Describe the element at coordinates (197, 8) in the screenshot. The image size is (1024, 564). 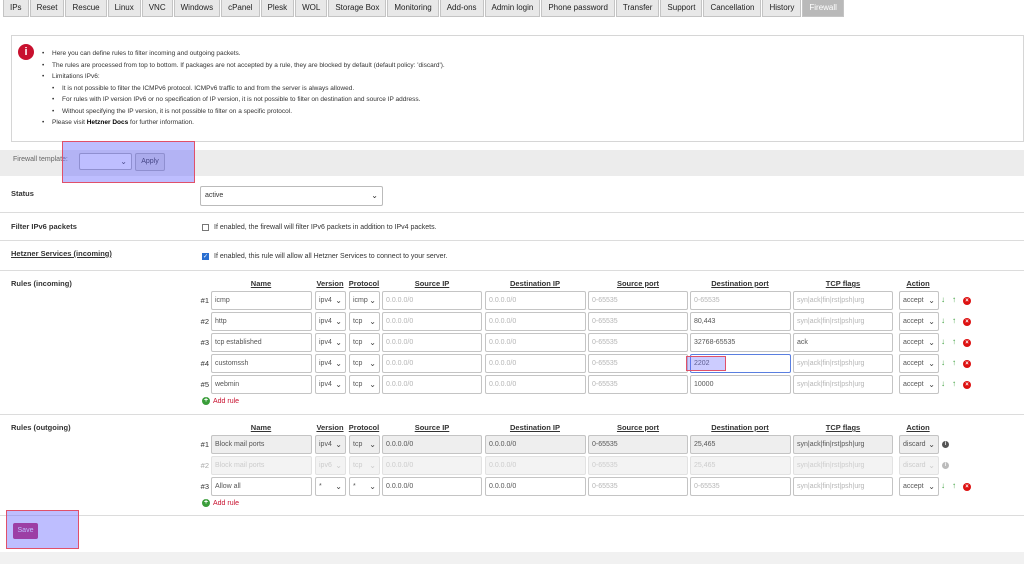
I see `tab-windows: Windows` at that location.